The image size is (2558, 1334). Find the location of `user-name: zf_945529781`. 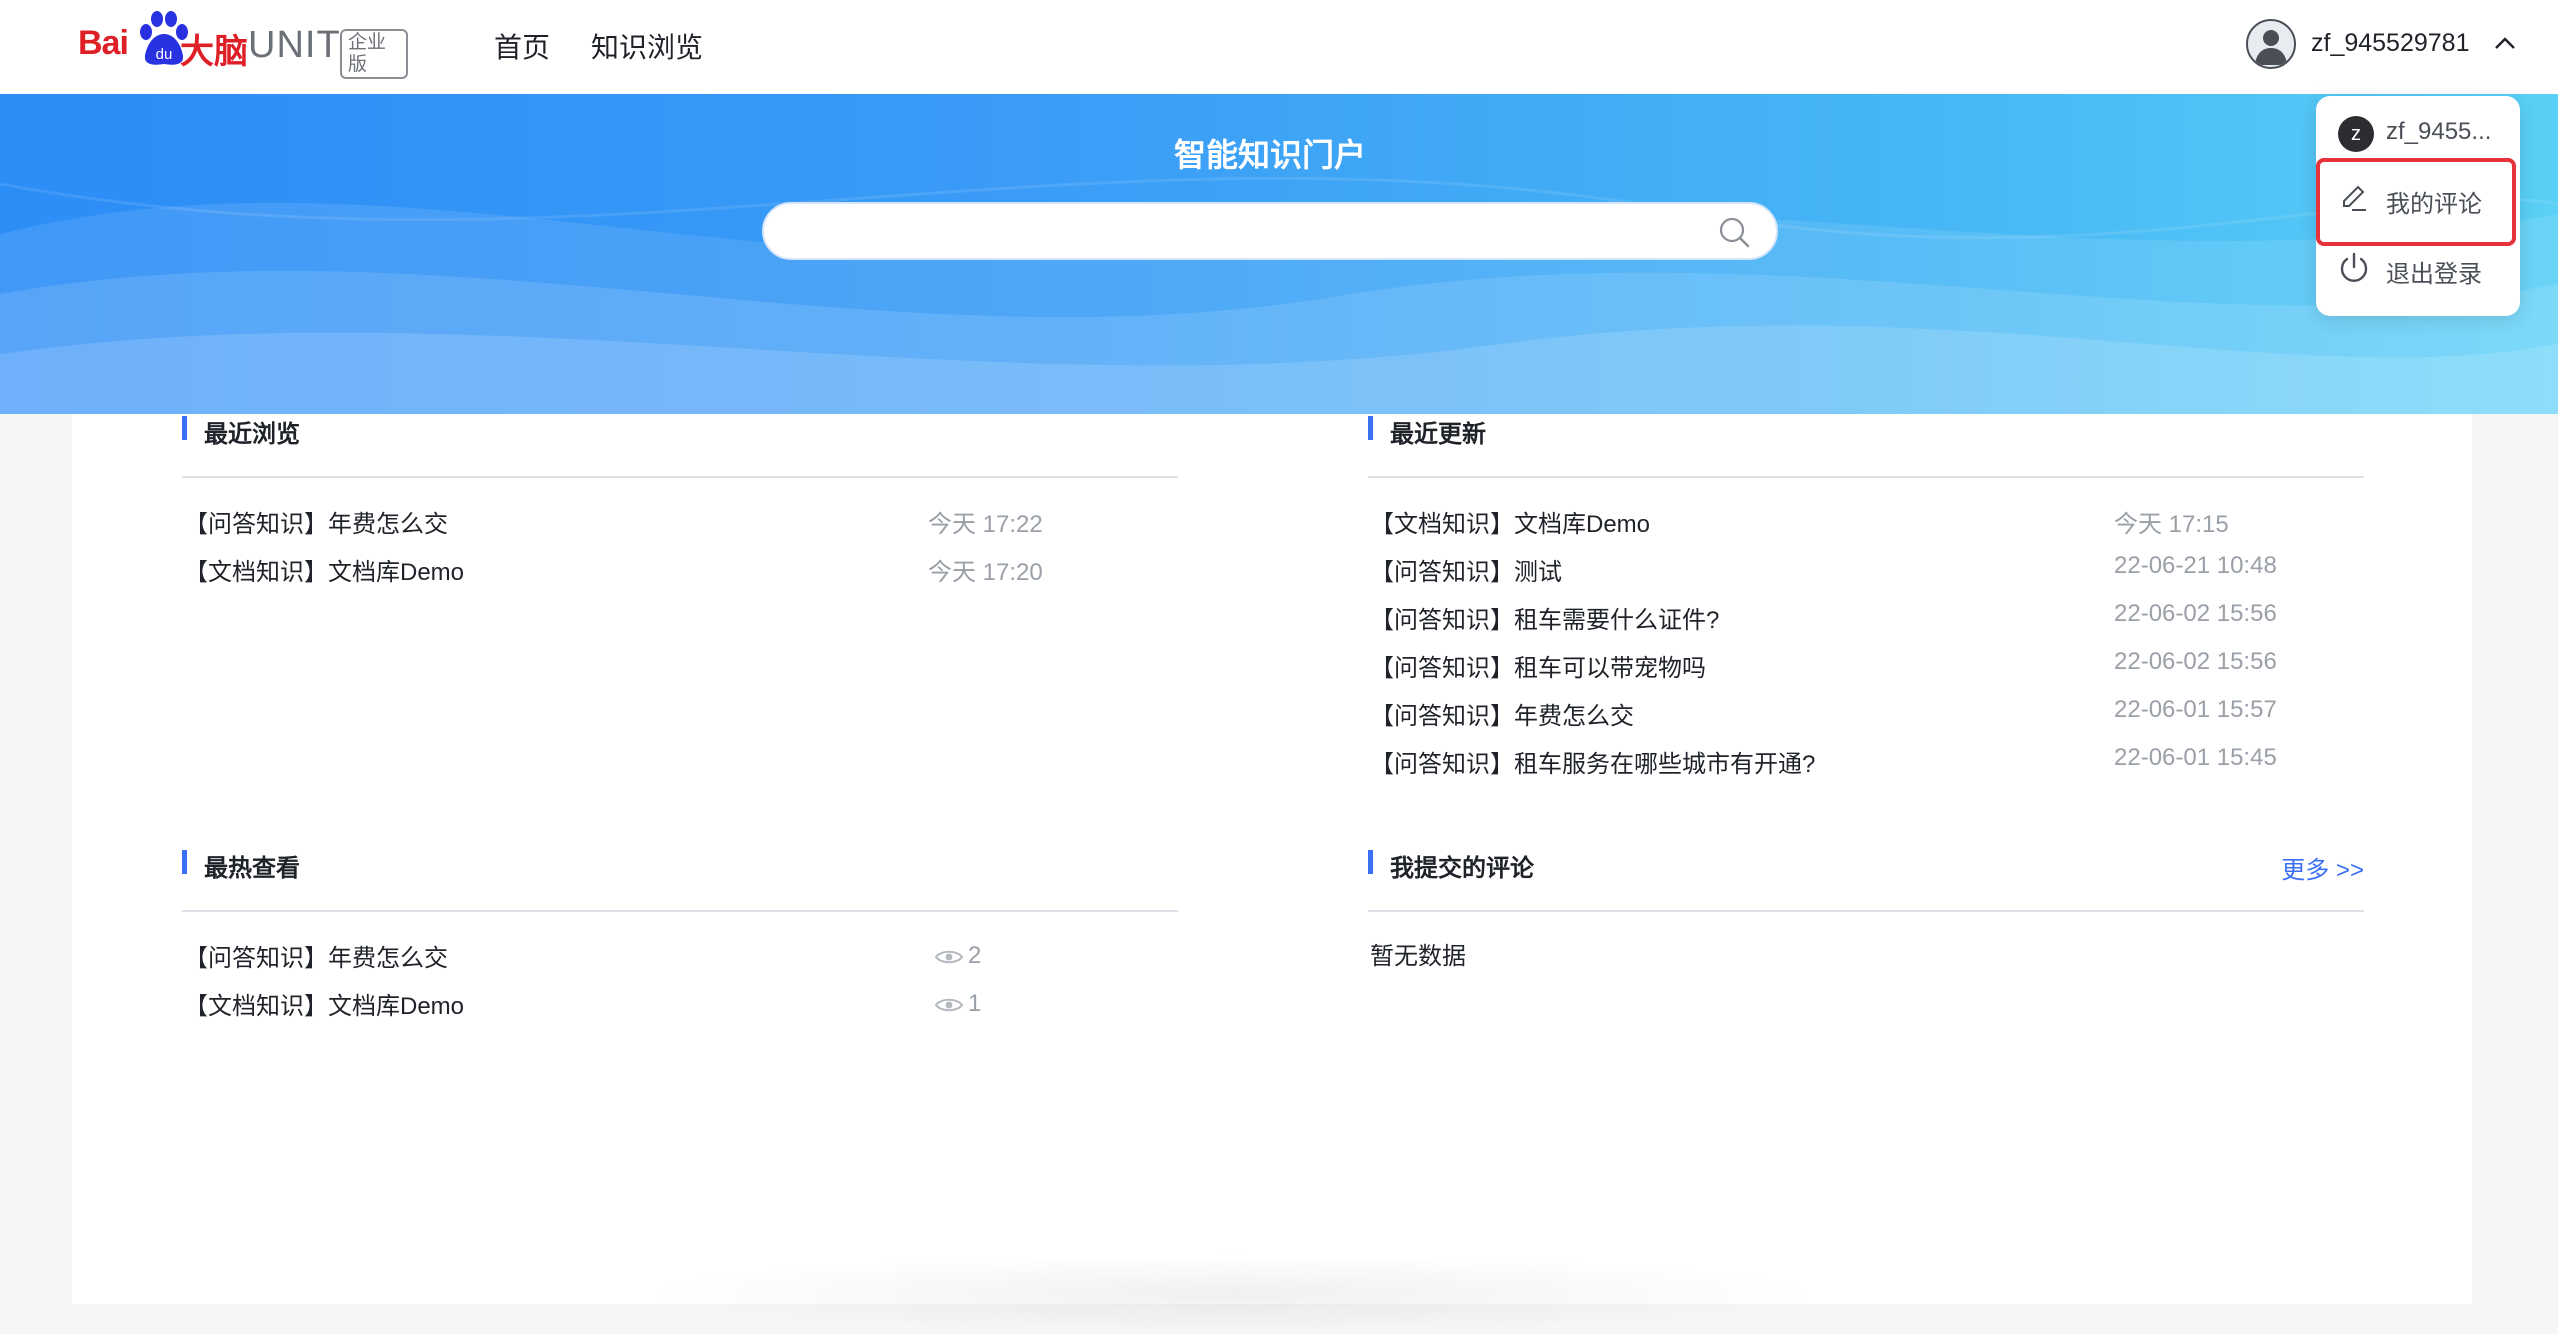

user-name: zf_945529781 is located at coordinates (2390, 43).